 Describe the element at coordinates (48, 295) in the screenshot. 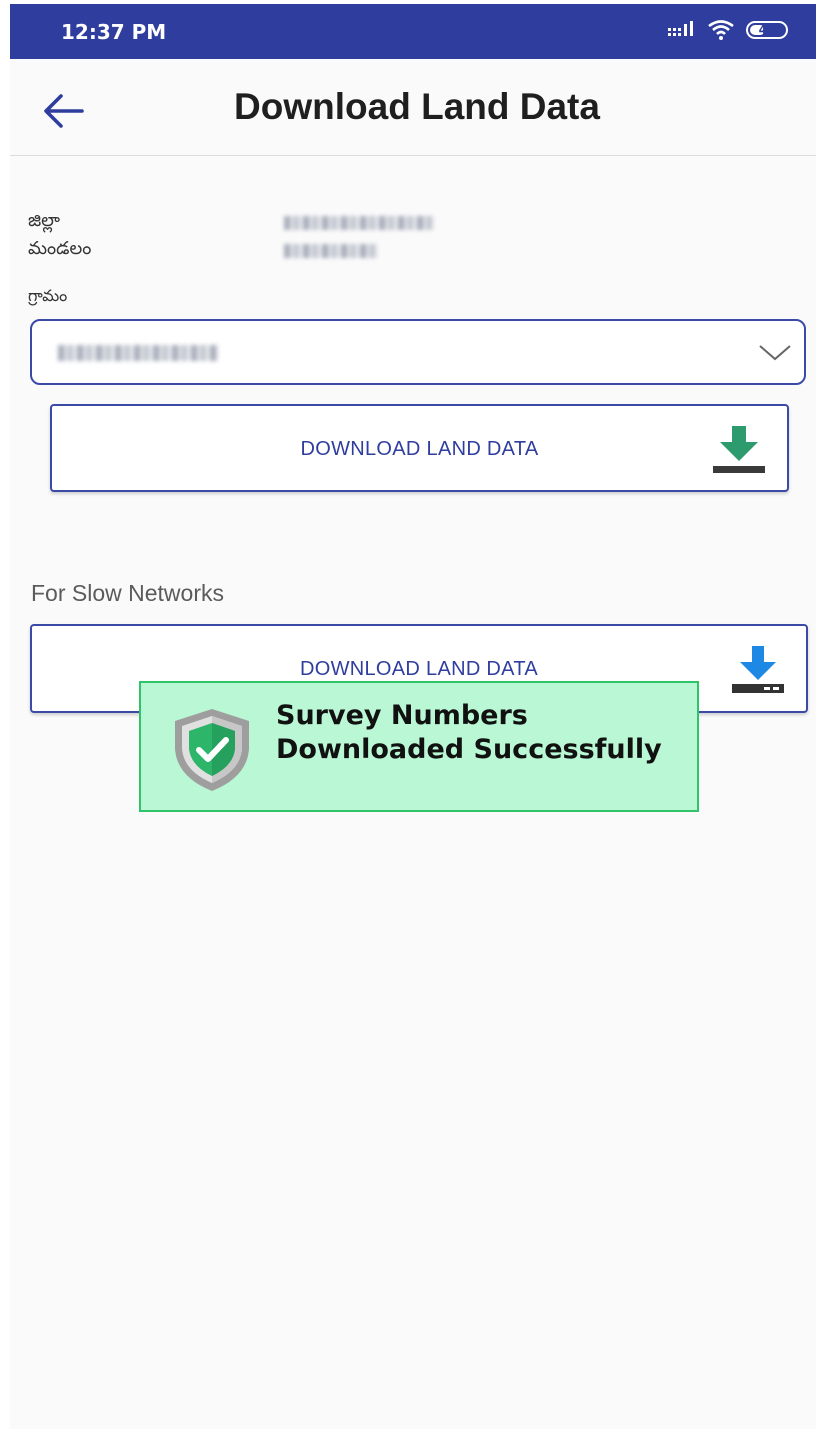

I see `village-label: గ్రామం` at that location.